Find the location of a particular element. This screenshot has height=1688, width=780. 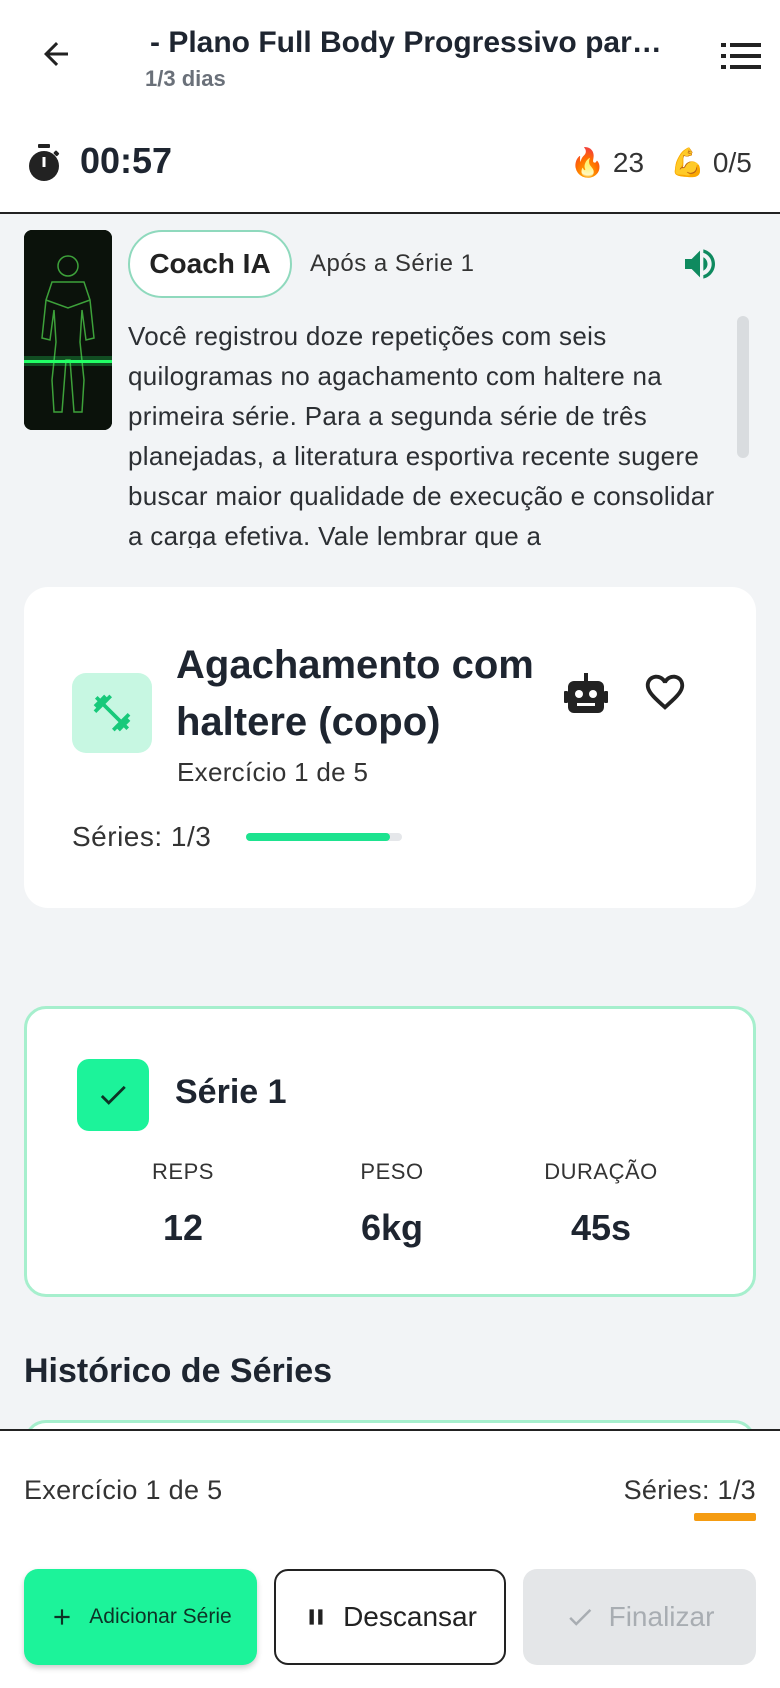

add-series-label: Adicionar Série is located at coordinates (160, 1616).